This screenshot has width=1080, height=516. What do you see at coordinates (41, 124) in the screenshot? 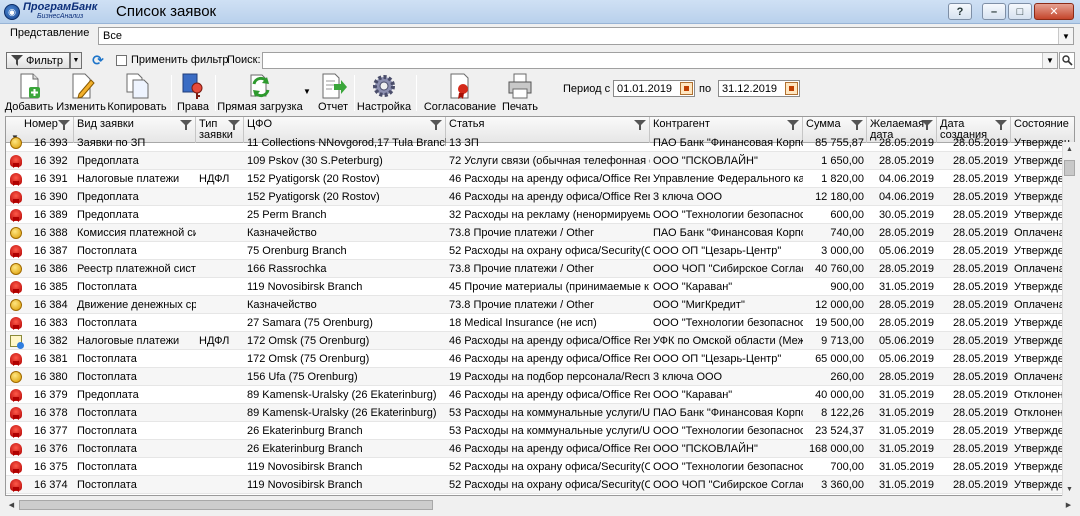
I see `column-header-number-label: Номер` at bounding box center [41, 124].